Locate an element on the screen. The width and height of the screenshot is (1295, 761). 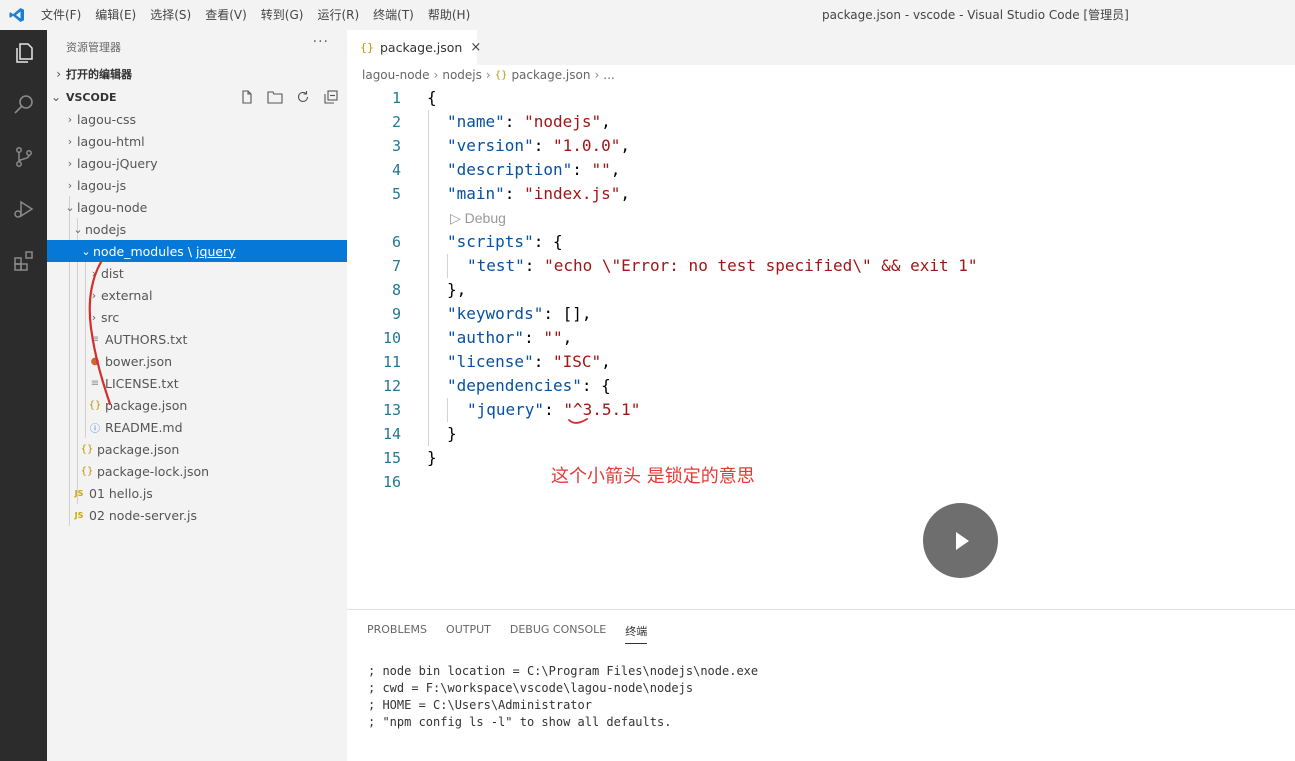
tree-label: package.json is located at coordinates (138, 449).